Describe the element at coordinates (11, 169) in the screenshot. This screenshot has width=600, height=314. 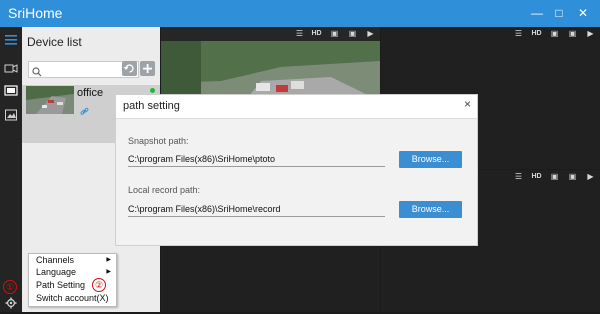
I see `left-nav-bar` at that location.